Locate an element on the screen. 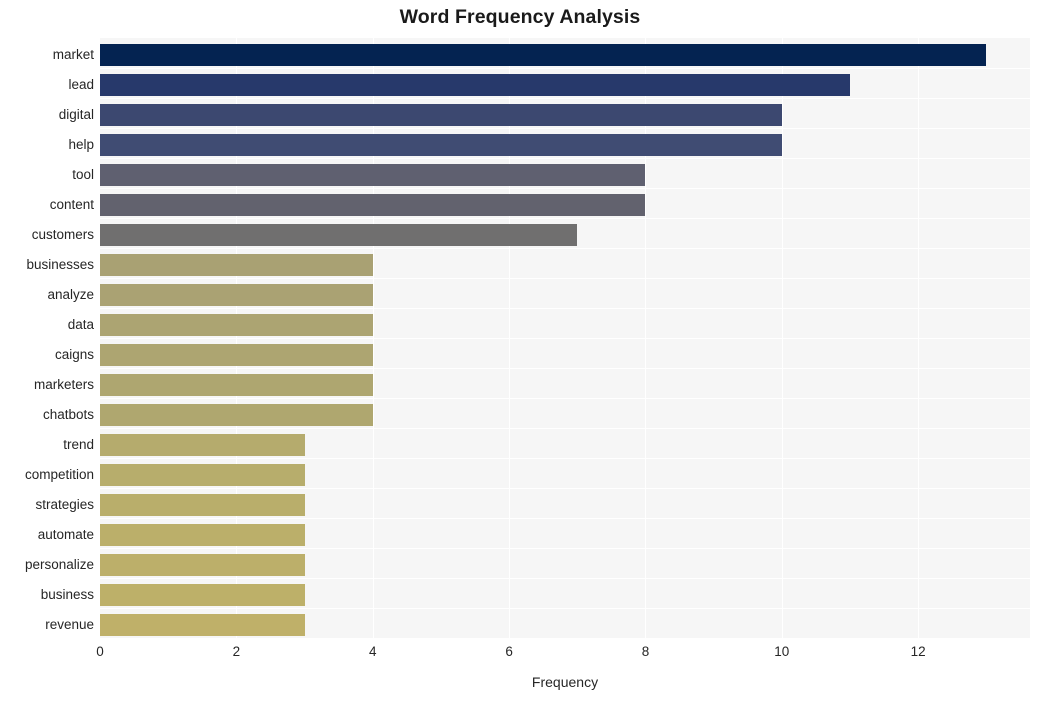 This screenshot has height=701, width=1040. x-tick-label-10: 10 is located at coordinates (782, 651).